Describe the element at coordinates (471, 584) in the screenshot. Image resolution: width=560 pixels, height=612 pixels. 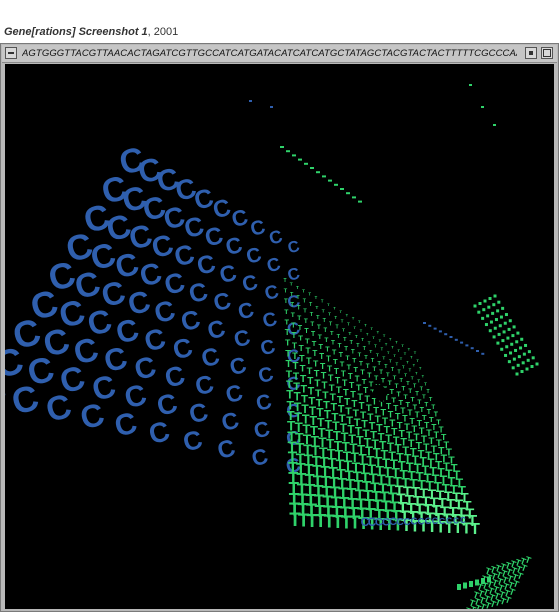
I see `green-cluster-bar` at that location.